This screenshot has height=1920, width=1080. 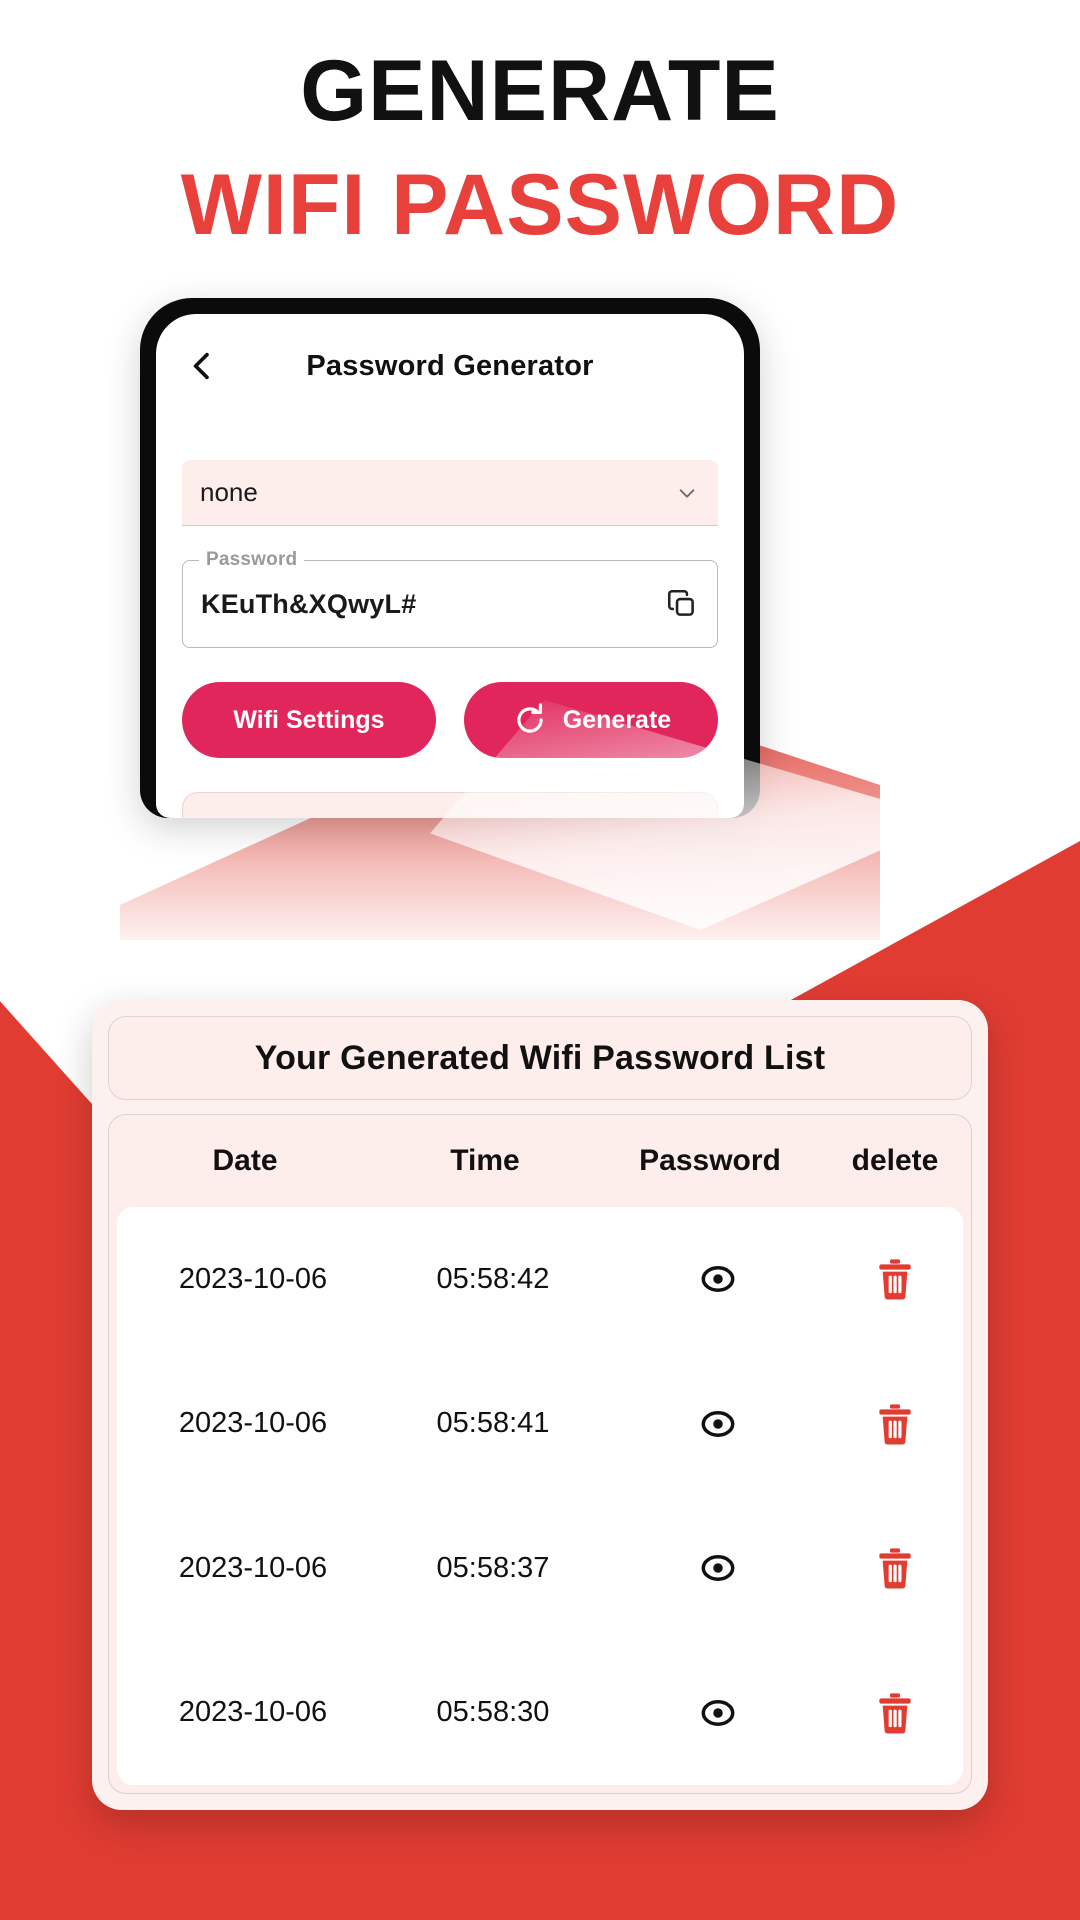 I want to click on wifi-settings-label: Wifi Settings, so click(x=309, y=719).